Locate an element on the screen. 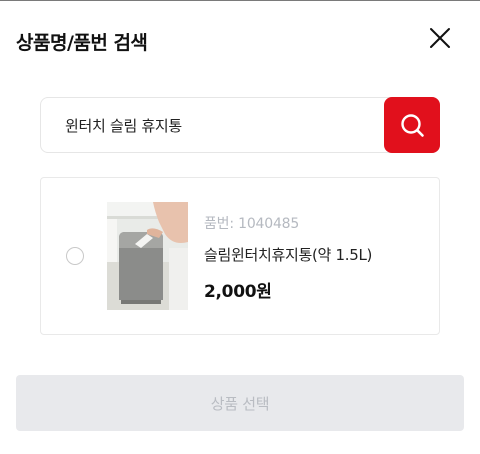  search-box is located at coordinates (240, 125).